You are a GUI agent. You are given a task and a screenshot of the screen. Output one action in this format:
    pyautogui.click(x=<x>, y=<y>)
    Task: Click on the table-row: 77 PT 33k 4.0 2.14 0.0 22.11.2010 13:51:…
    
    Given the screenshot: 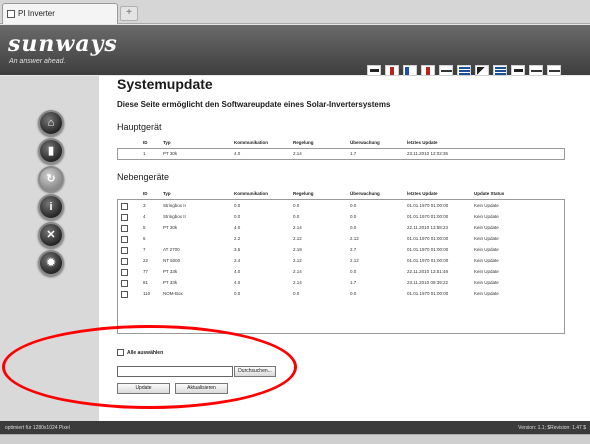 What is the action you would take?
    pyautogui.click(x=341, y=272)
    